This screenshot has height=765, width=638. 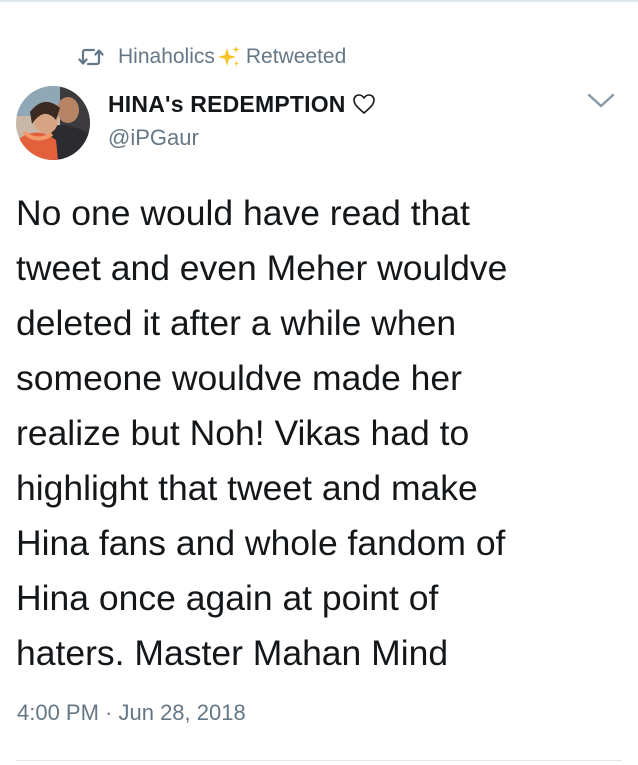 I want to click on heart-icon, so click(x=364, y=104).